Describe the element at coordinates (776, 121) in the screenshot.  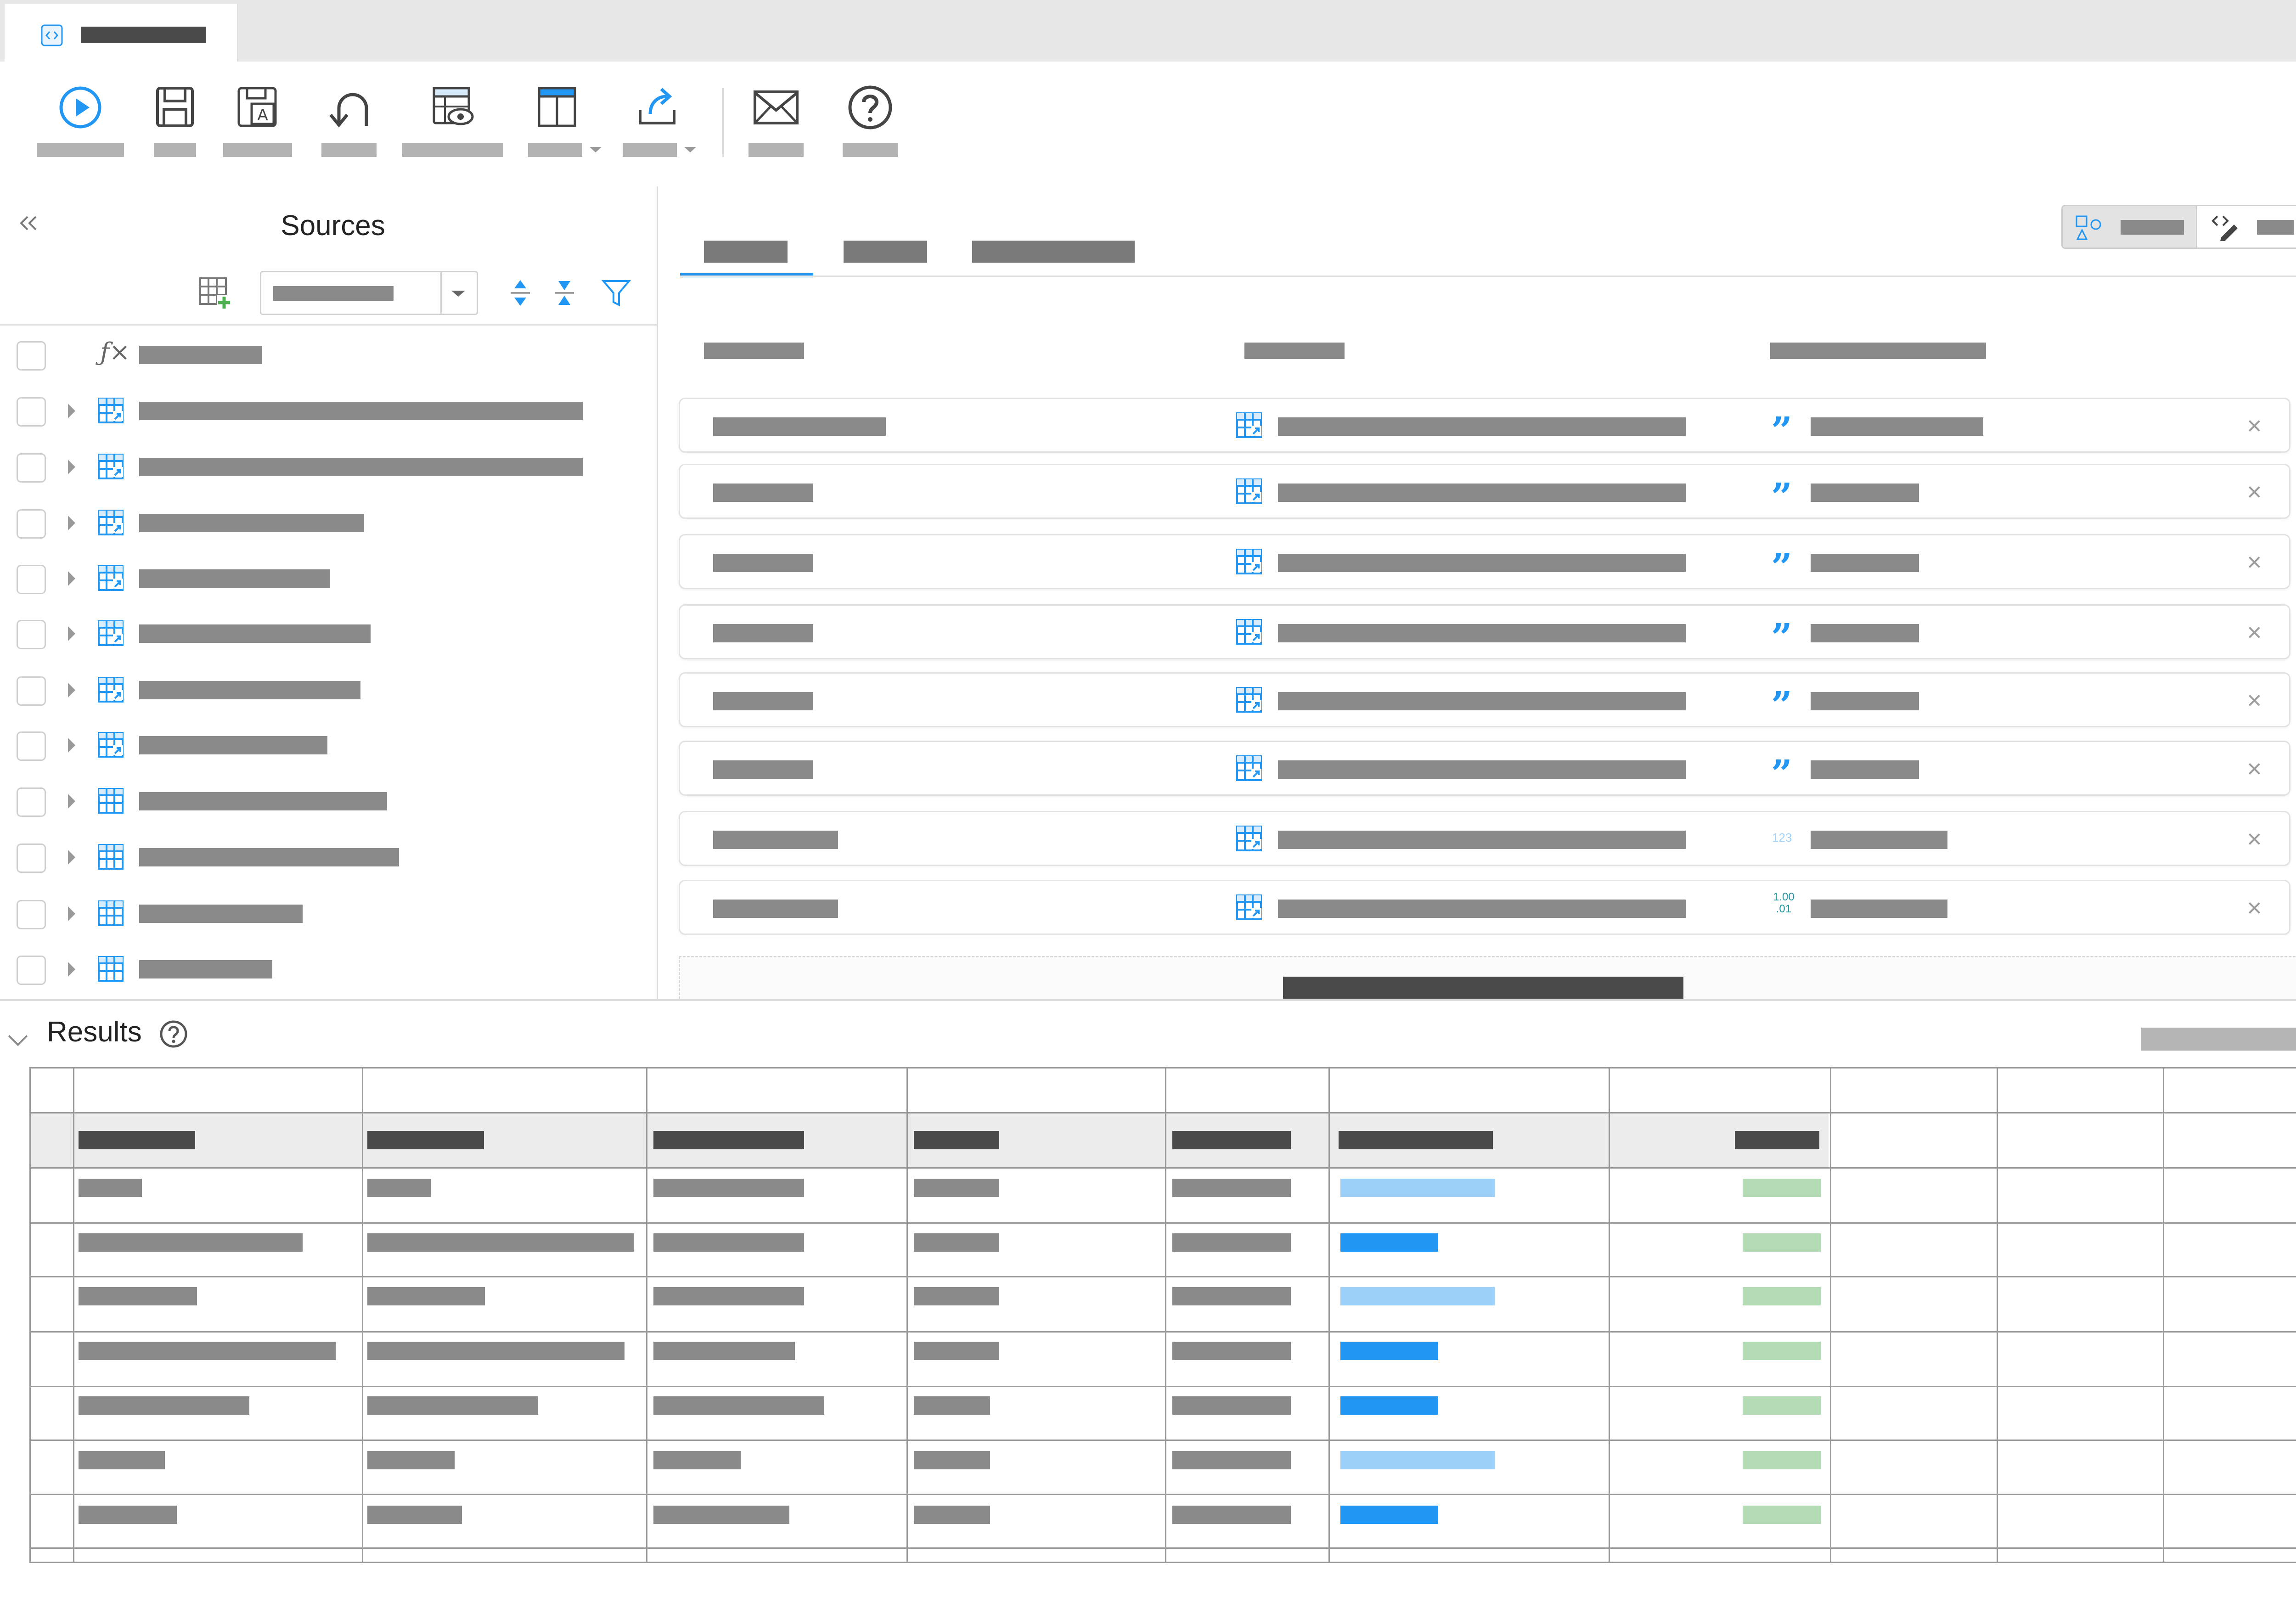
I see `email-button` at that location.